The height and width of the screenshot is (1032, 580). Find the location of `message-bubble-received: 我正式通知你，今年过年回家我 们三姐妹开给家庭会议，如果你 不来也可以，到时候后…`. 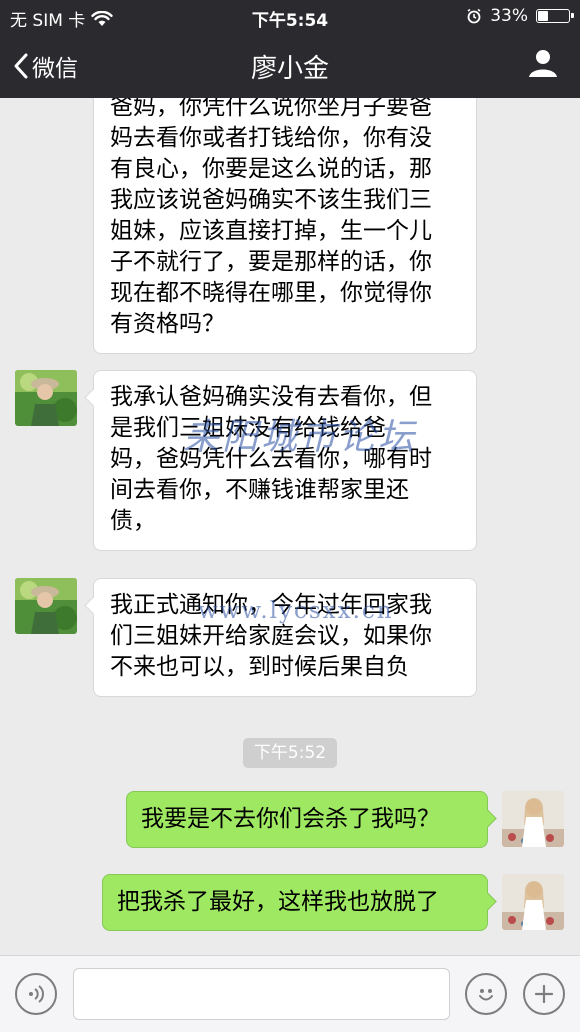

message-bubble-received: 我正式通知你，今年过年回家我 们三姐妹开给家庭会议，如果你 不来也可以，到时候后… is located at coordinates (280, 637).